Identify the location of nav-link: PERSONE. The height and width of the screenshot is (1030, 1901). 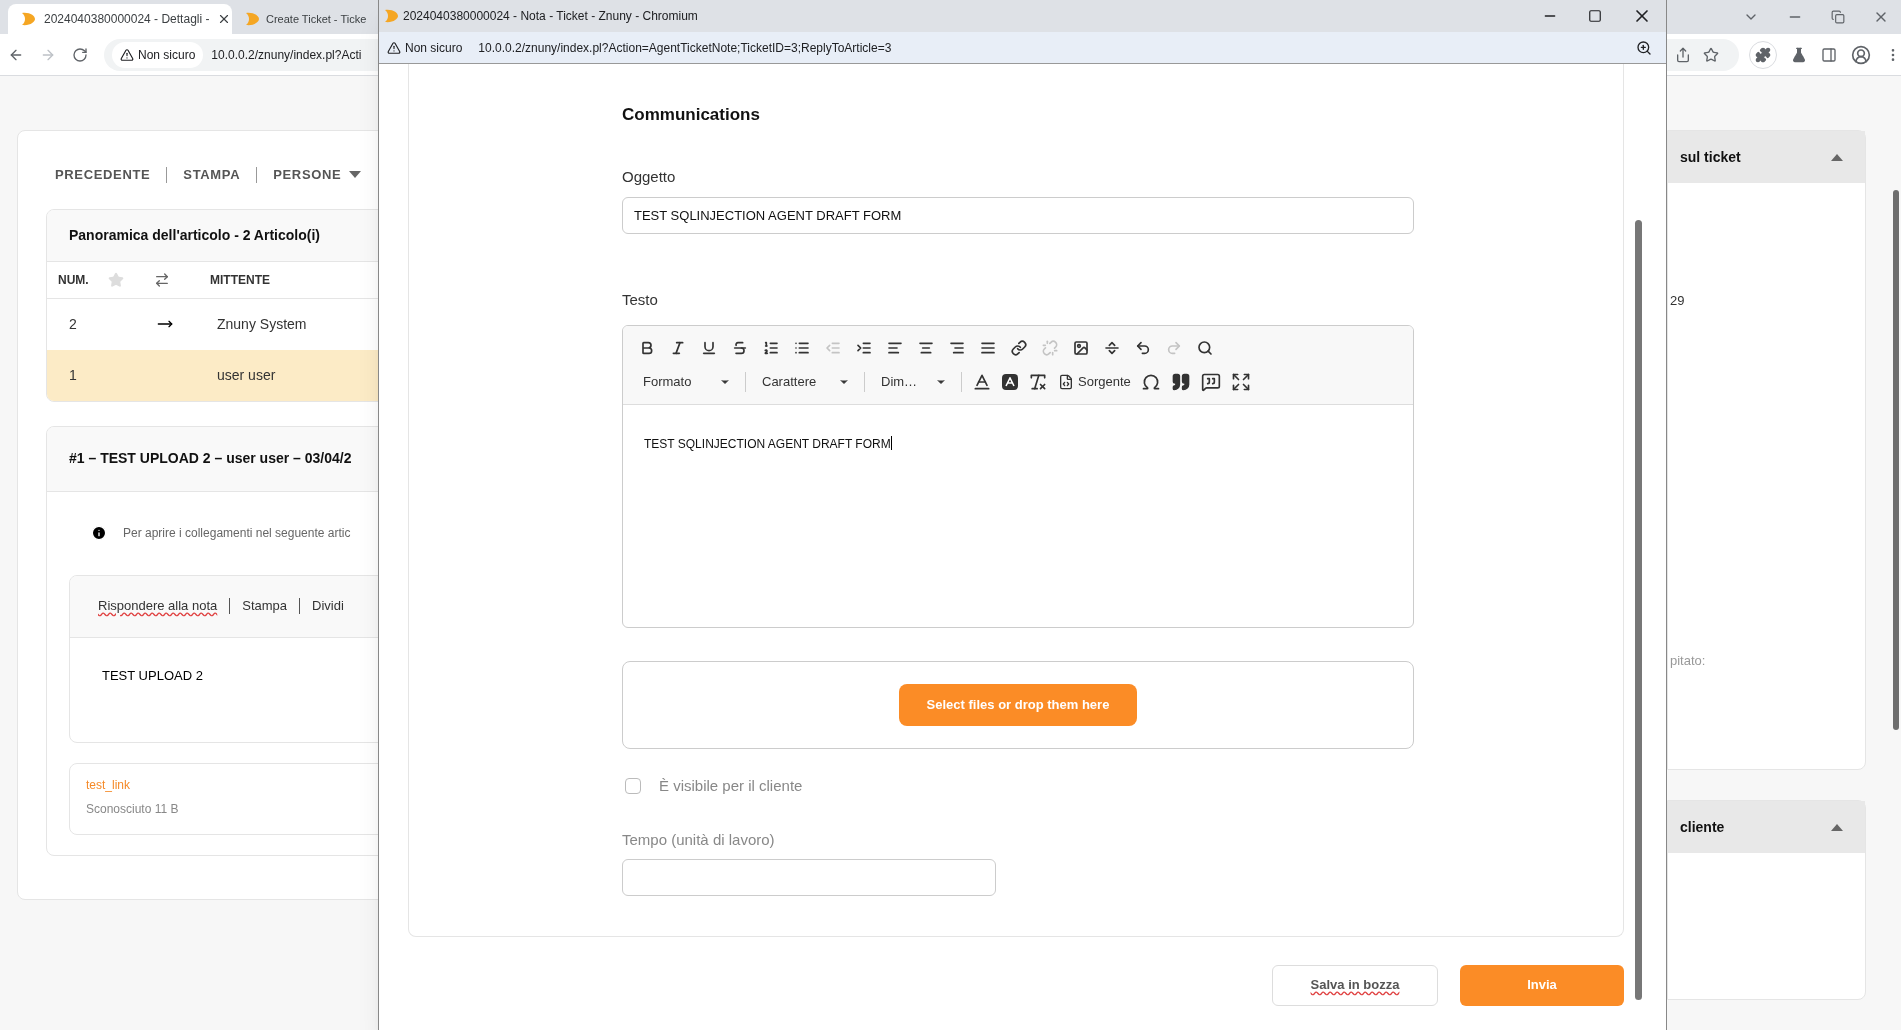
(317, 175).